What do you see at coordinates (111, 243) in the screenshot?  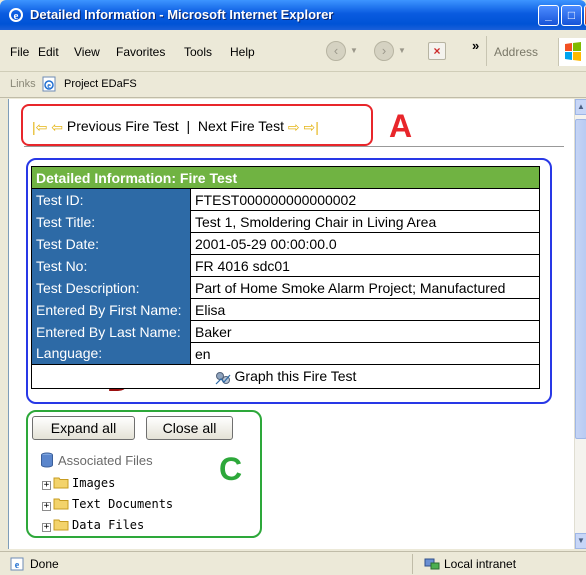 I see `field-label: Test Date:` at bounding box center [111, 243].